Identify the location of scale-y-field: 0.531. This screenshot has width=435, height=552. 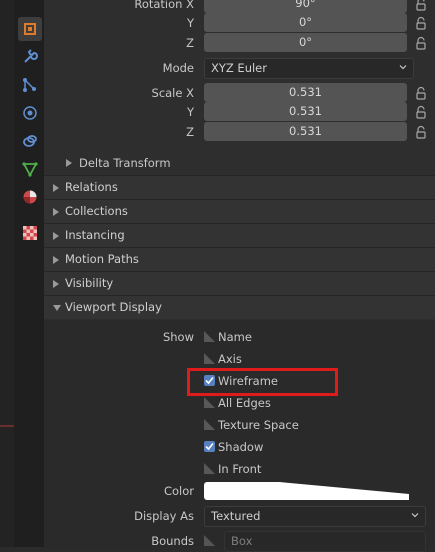
(305, 111).